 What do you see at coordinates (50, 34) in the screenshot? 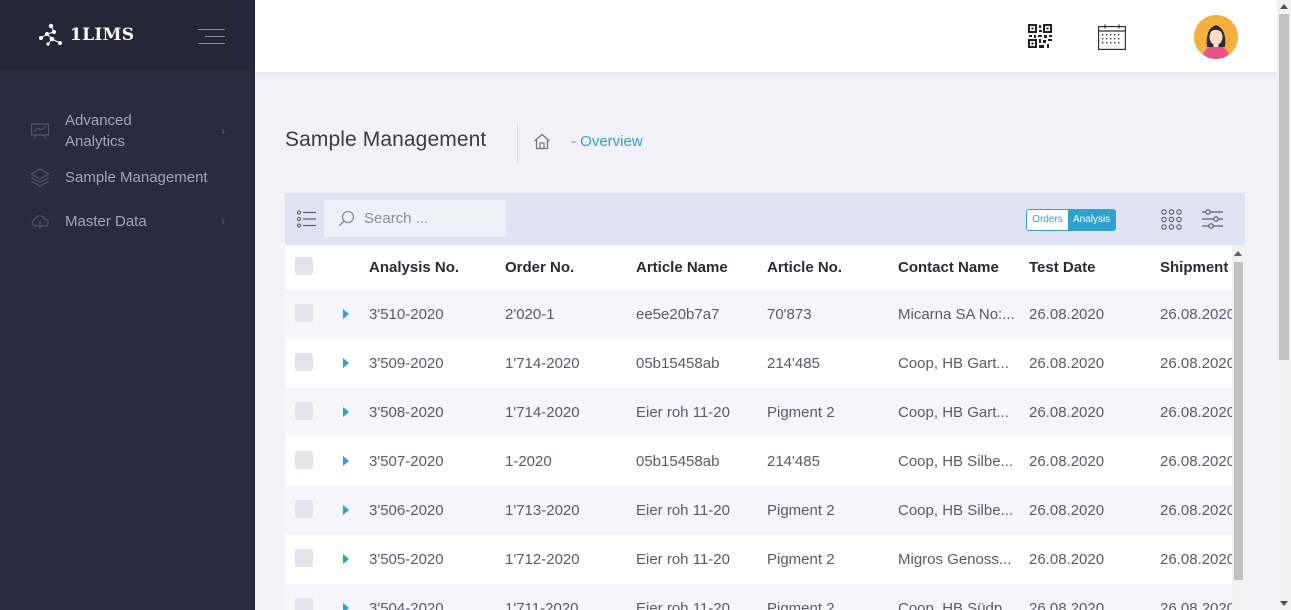
I see `logo-icon` at bounding box center [50, 34].